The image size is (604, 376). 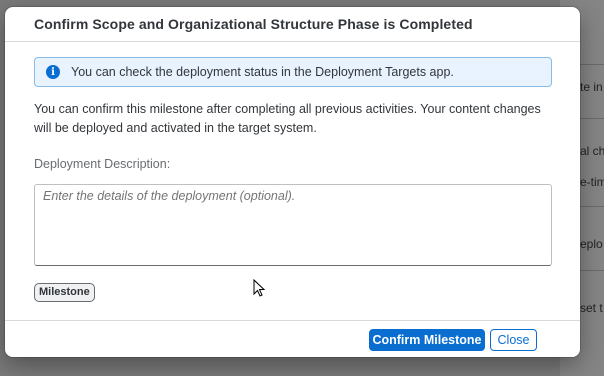 I want to click on background-snippet: e-tim, so click(x=592, y=182).